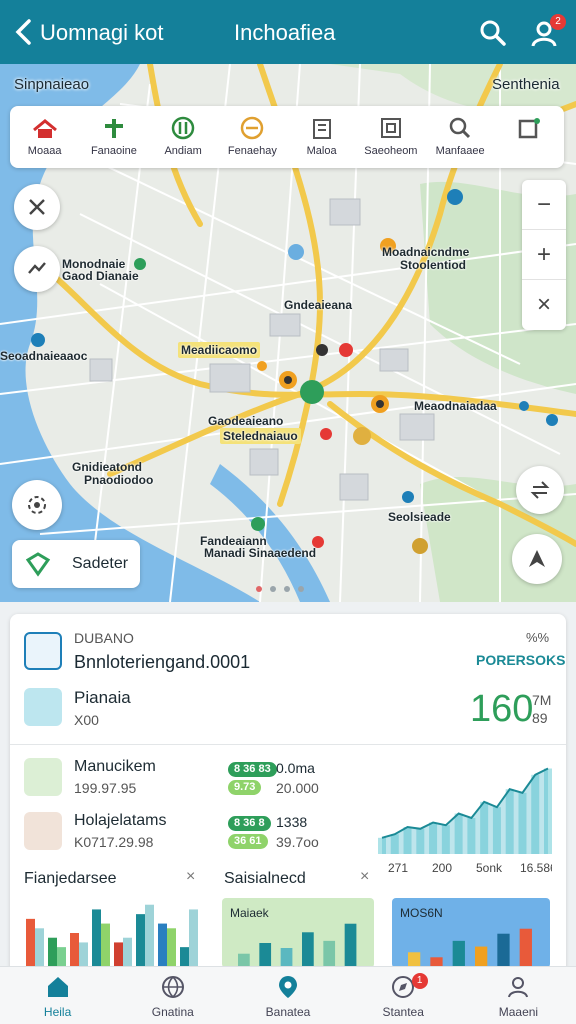 Image resolution: width=576 pixels, height=1024 pixels. What do you see at coordinates (24, 32) in the screenshot?
I see `back-arrow-icon` at bounding box center [24, 32].